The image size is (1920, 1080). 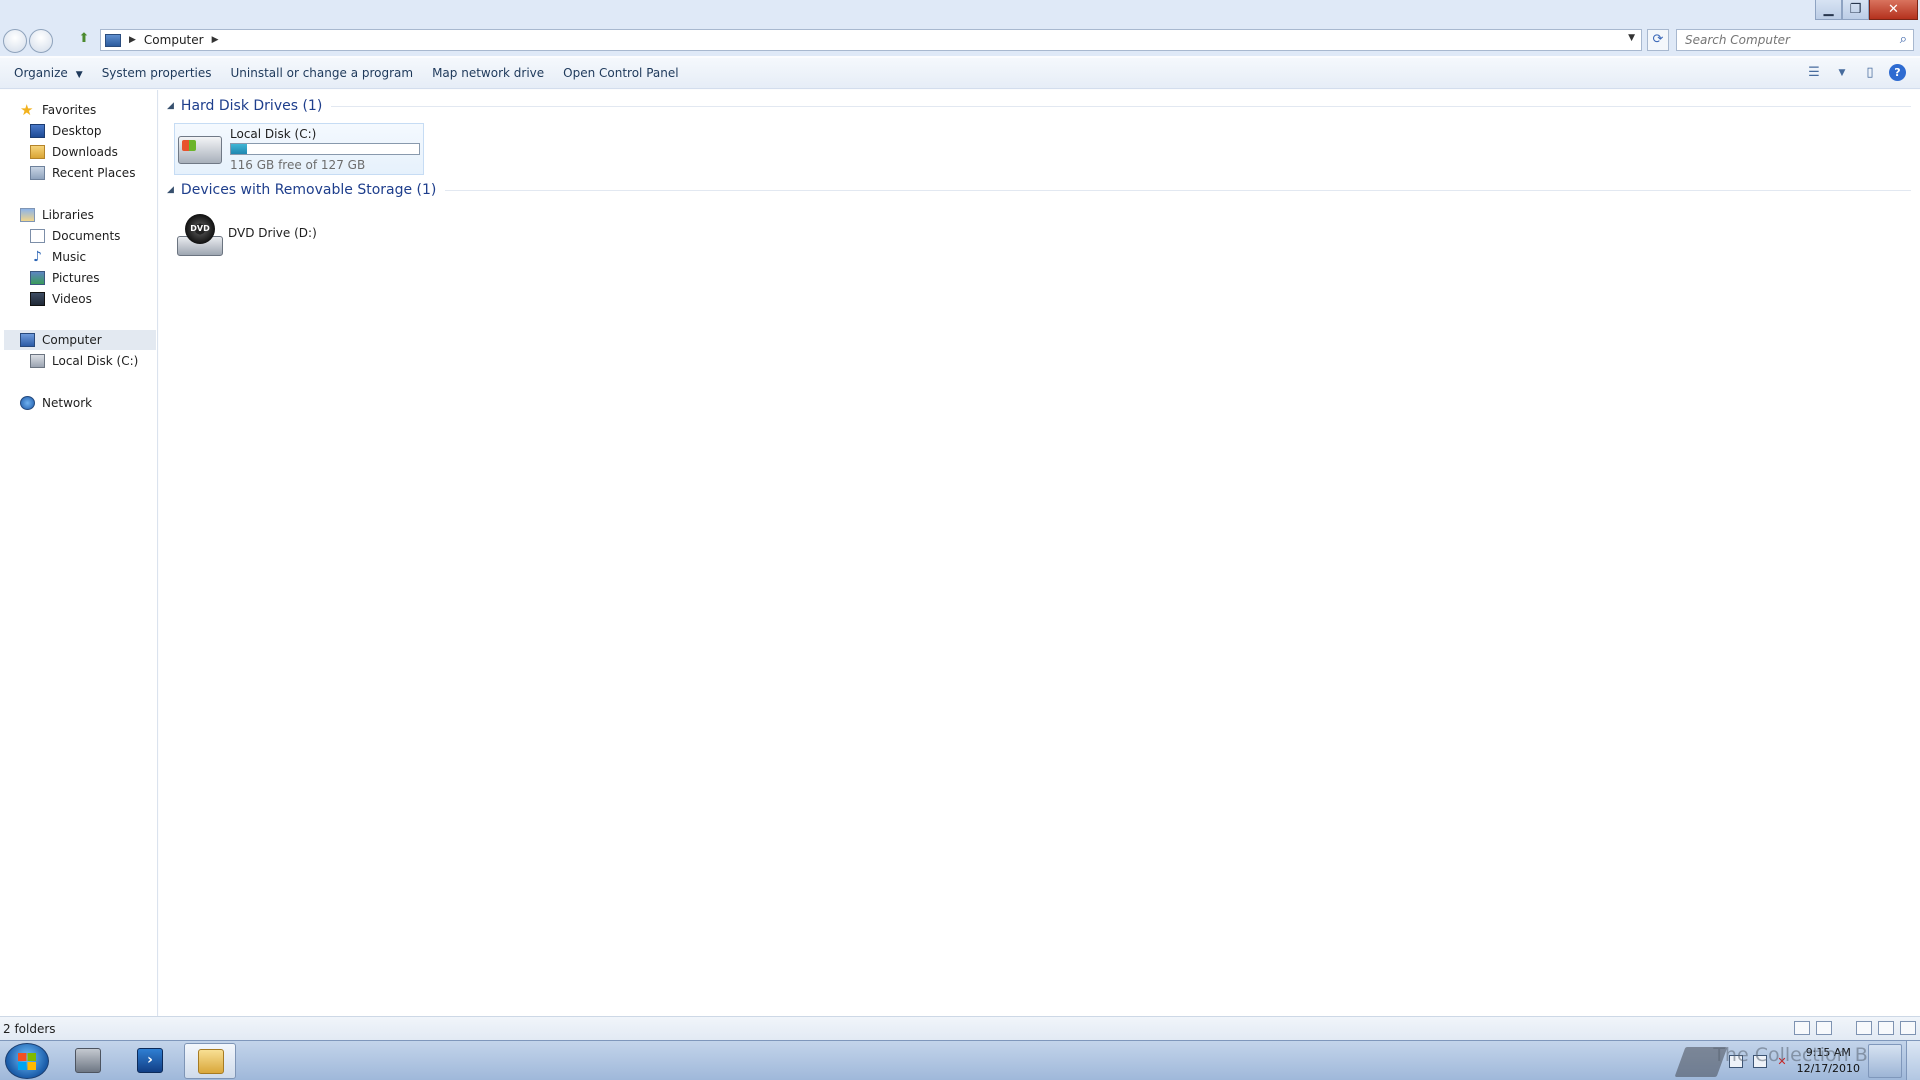 What do you see at coordinates (68, 215) in the screenshot?
I see `nav-label: Libraries` at bounding box center [68, 215].